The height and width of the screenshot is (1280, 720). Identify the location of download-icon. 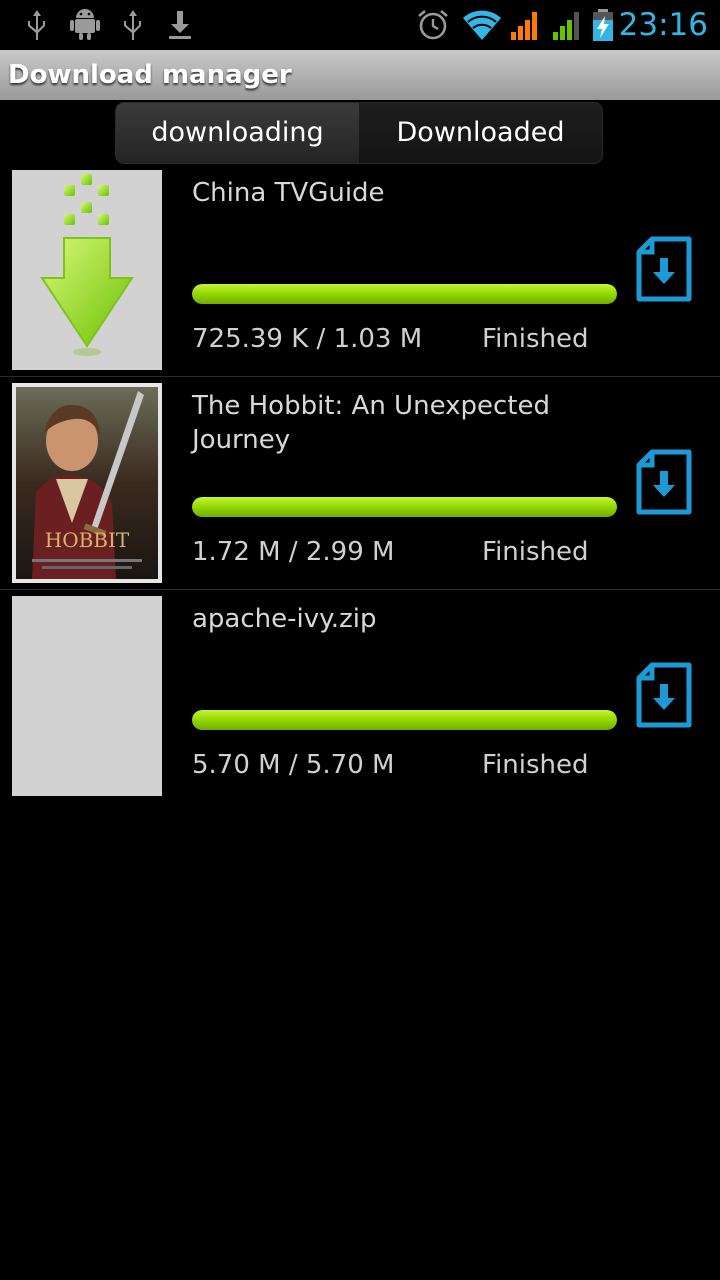
(180, 25).